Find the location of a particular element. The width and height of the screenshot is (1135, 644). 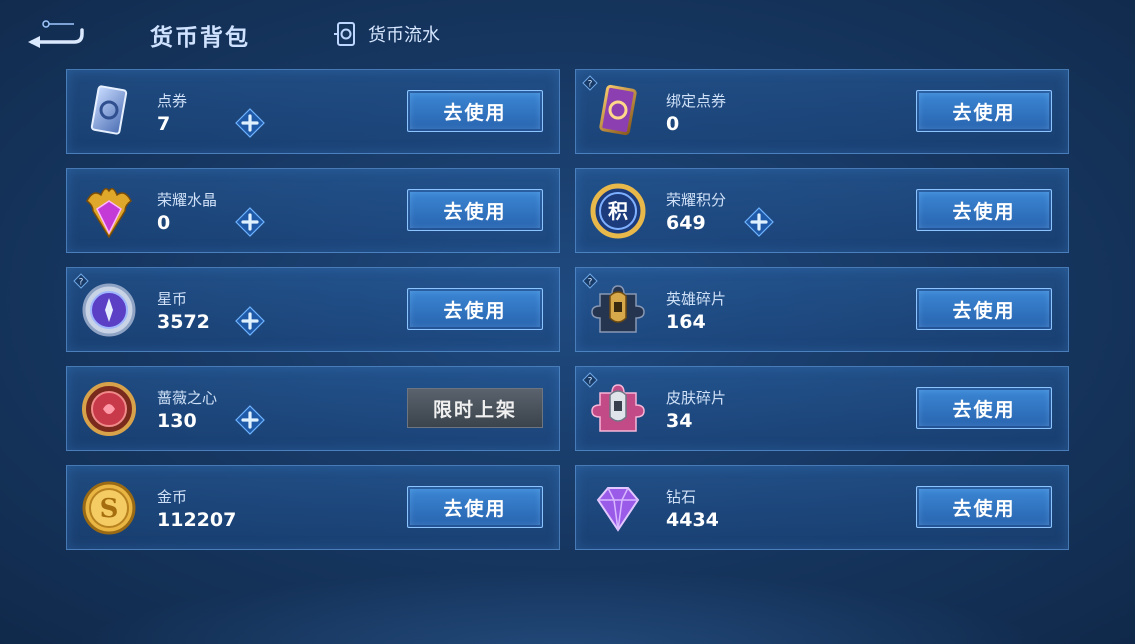

glory-points-icon: 积 is located at coordinates (618, 211).